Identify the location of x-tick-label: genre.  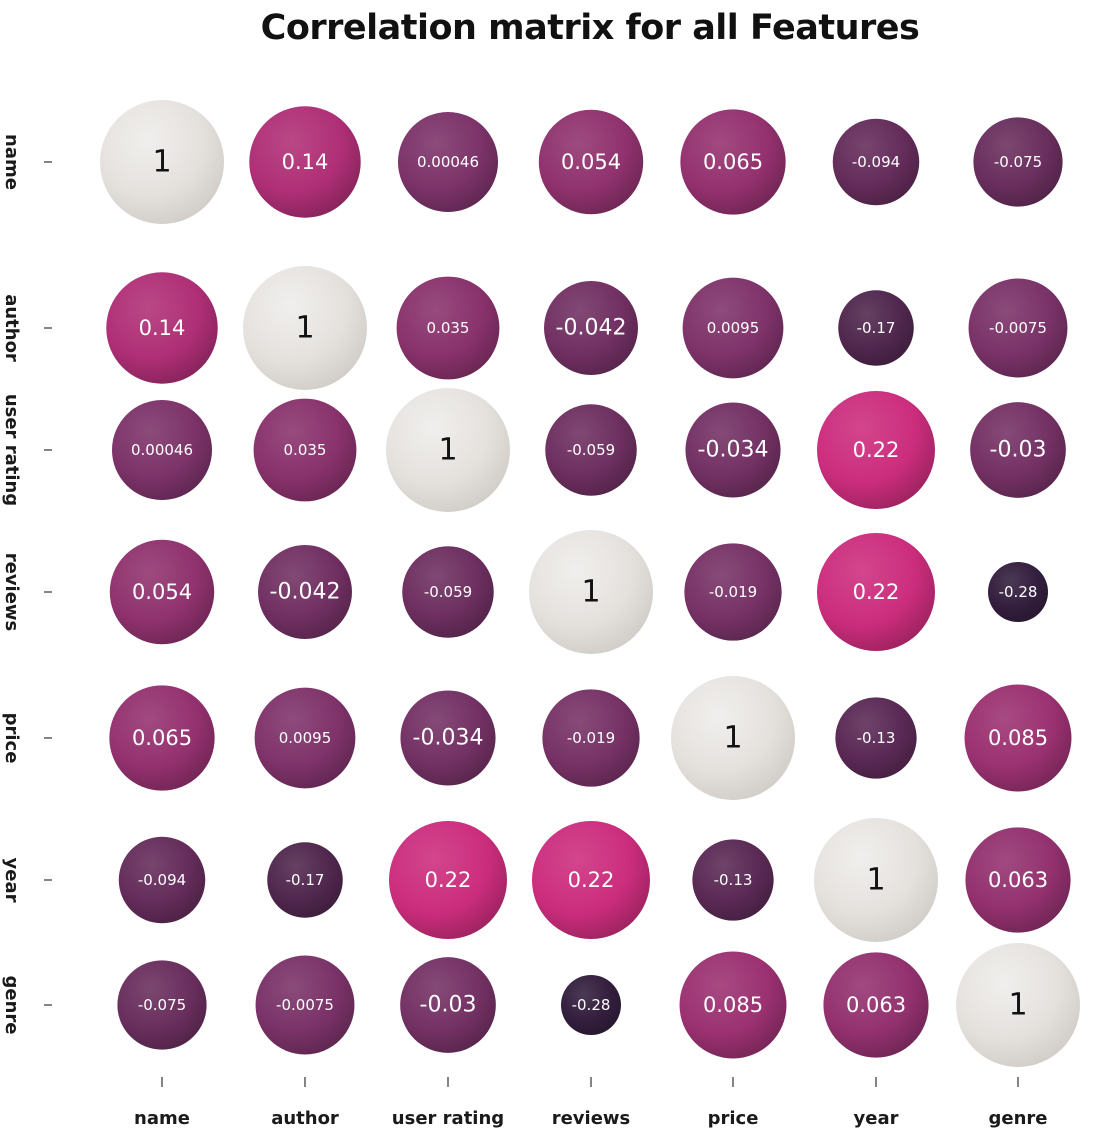
(1018, 1118).